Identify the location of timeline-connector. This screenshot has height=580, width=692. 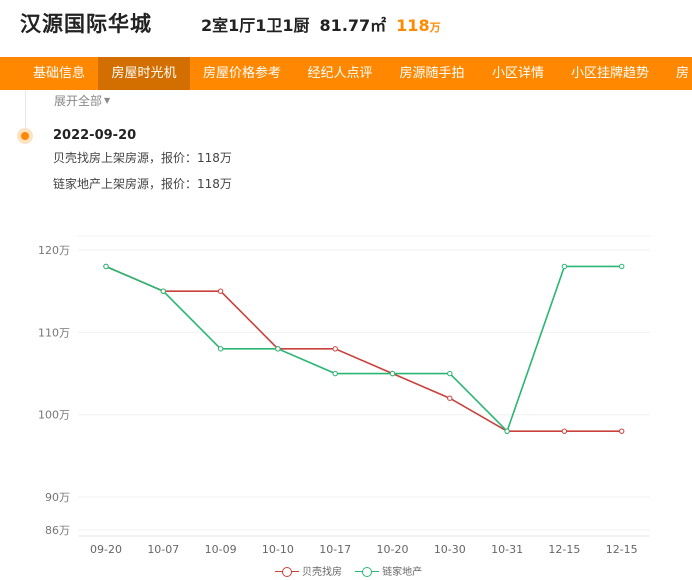
(25, 109).